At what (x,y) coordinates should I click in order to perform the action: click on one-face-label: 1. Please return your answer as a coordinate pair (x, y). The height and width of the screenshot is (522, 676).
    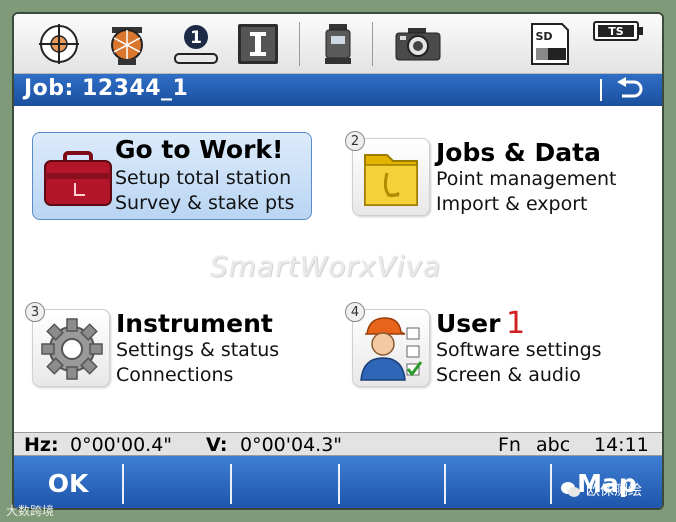
    Looking at the image, I should click on (196, 38).